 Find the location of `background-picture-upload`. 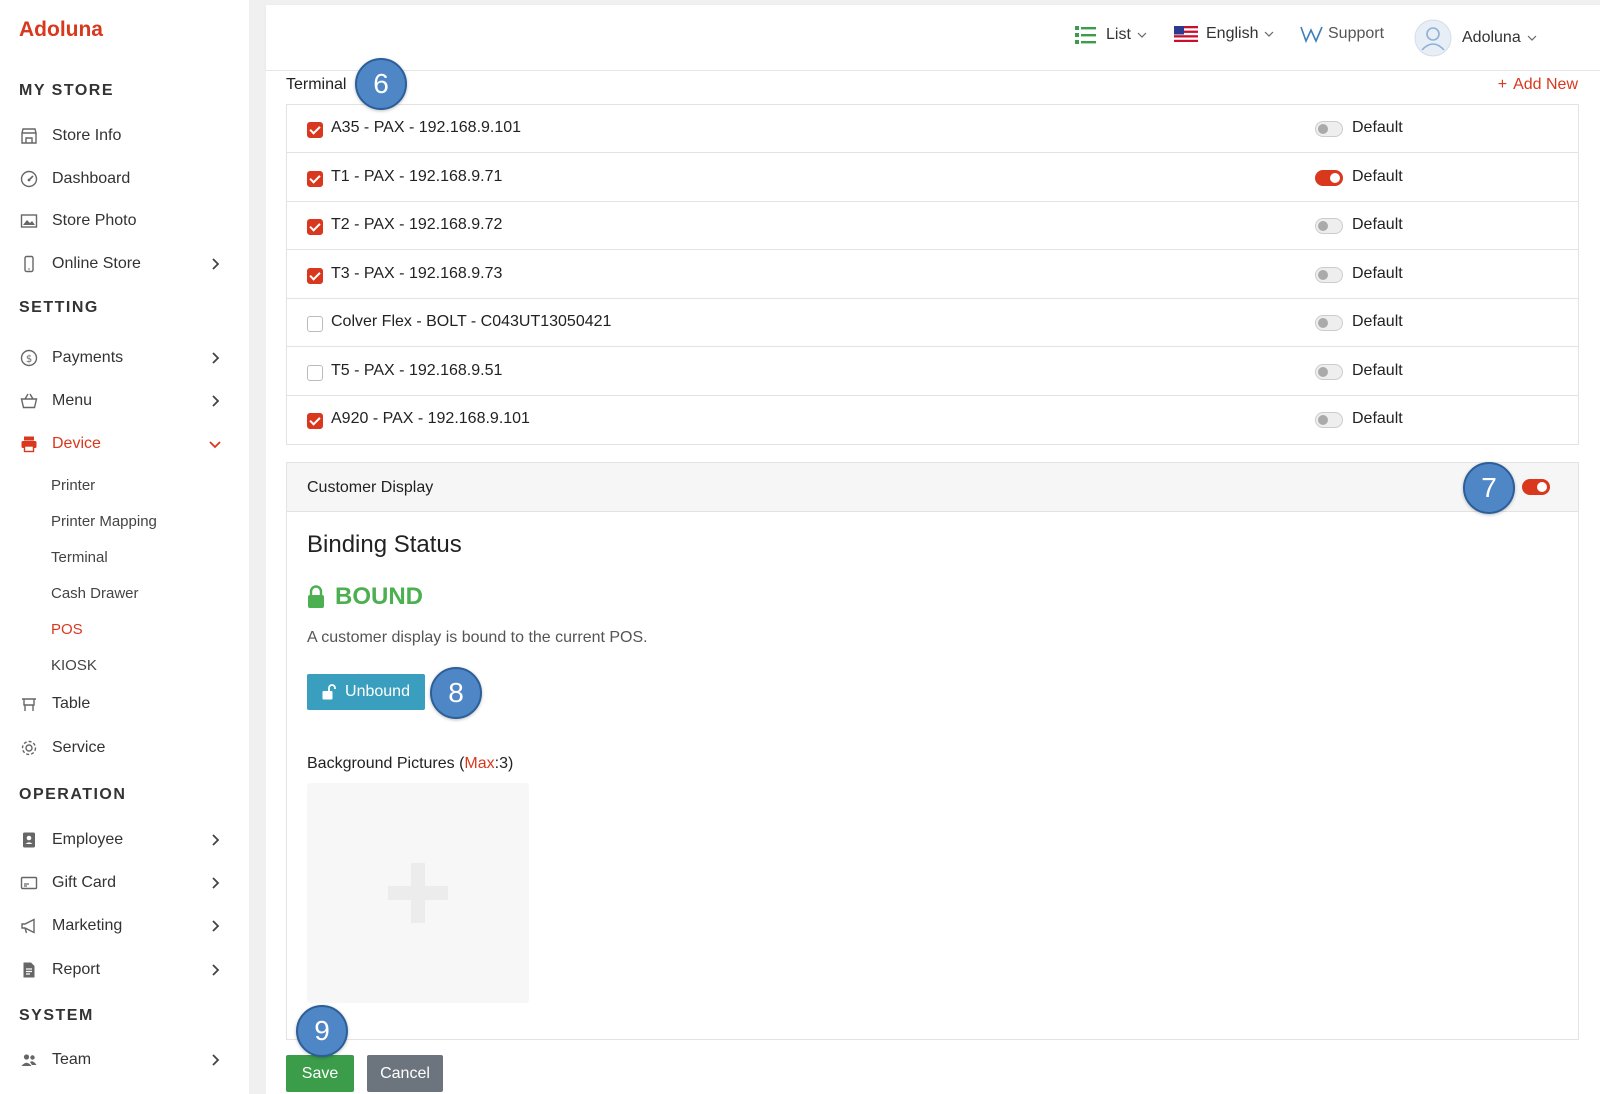

background-picture-upload is located at coordinates (418, 893).